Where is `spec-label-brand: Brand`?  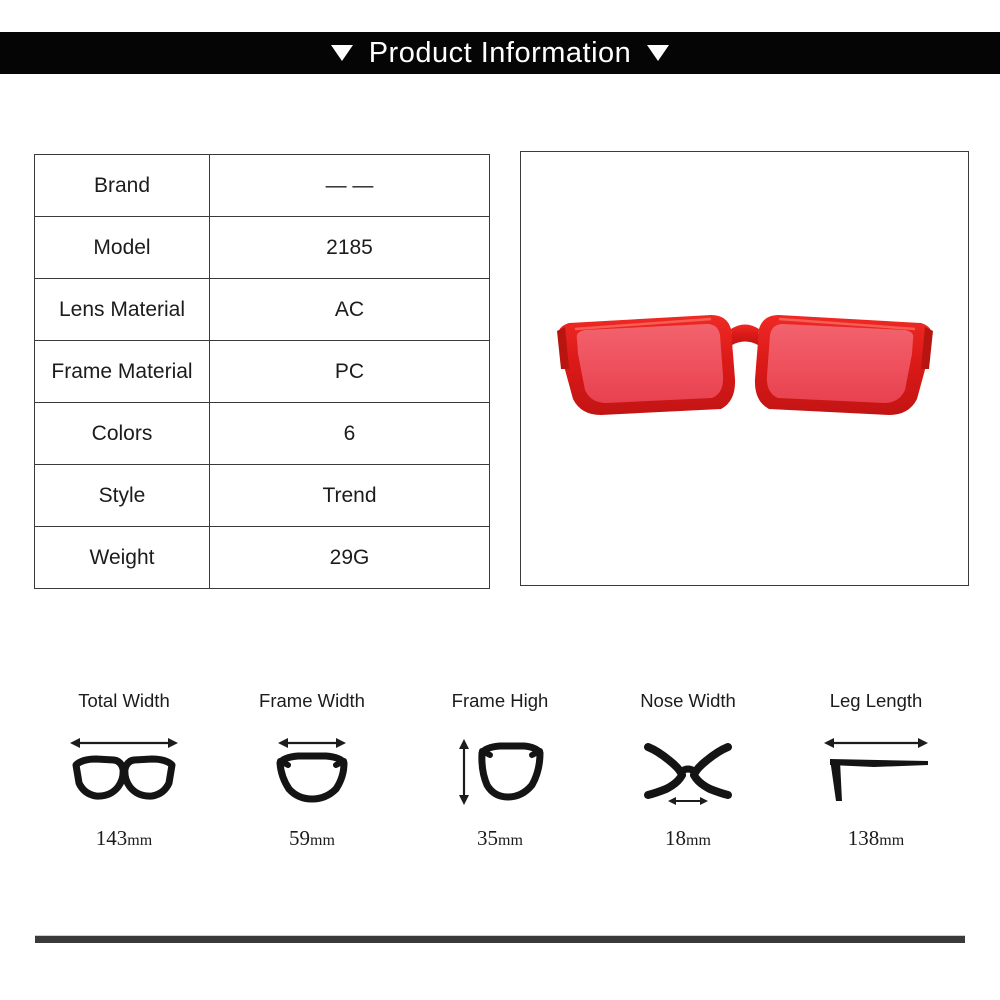
spec-label-brand: Brand is located at coordinates (122, 185).